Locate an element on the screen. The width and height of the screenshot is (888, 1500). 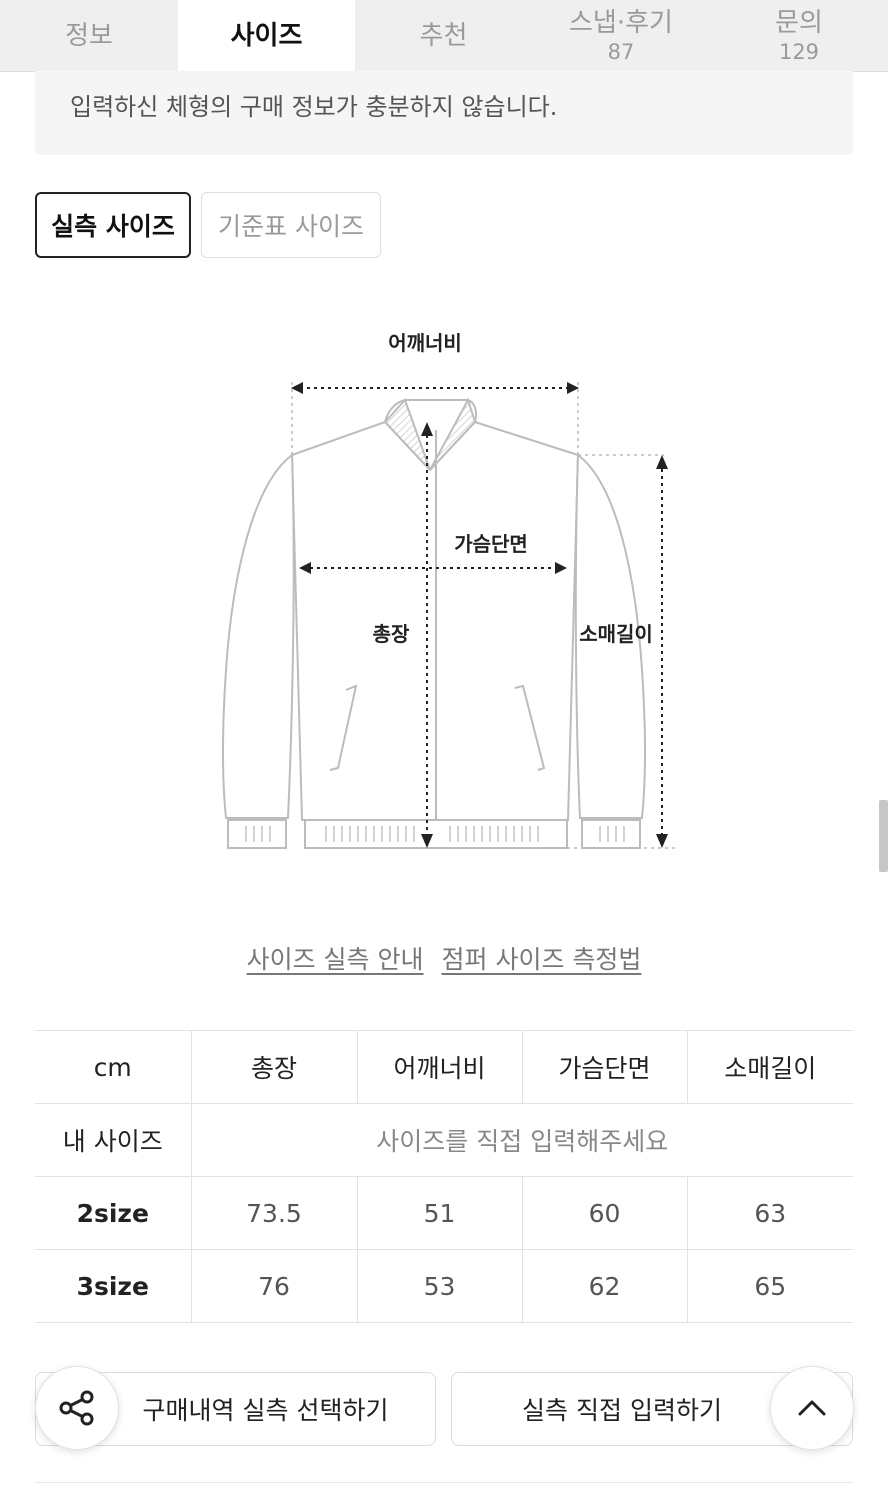
label-shoulder: 어깨너비 is located at coordinates (425, 343).